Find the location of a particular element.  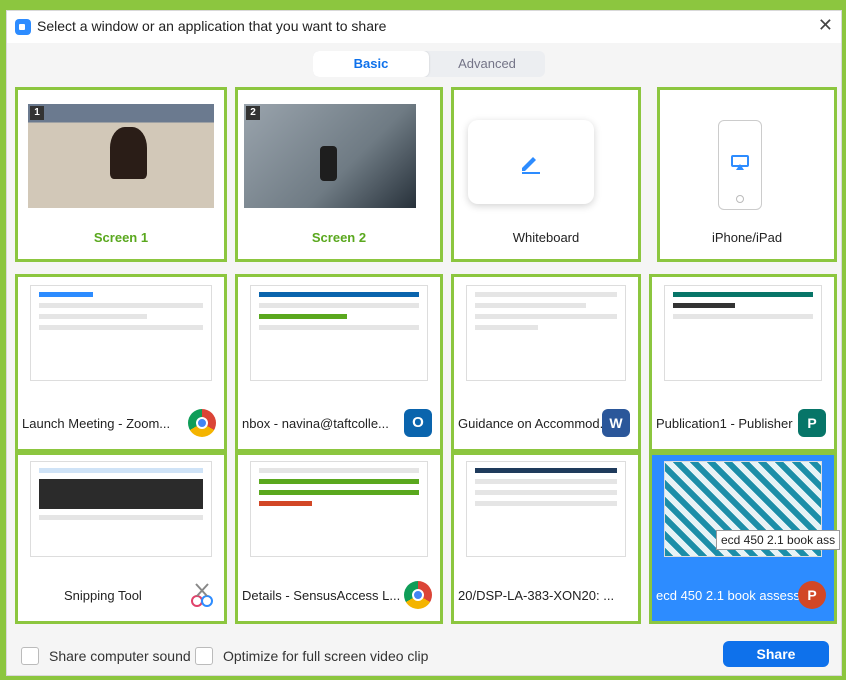

app-tile-publisher: Publication1 - Publisher is located at coordinates (743, 363).